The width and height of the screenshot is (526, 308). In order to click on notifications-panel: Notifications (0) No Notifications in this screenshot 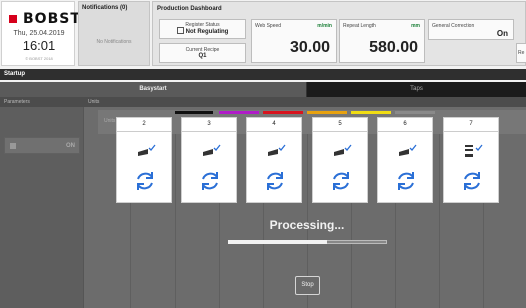, I will do `click(114, 33)`.